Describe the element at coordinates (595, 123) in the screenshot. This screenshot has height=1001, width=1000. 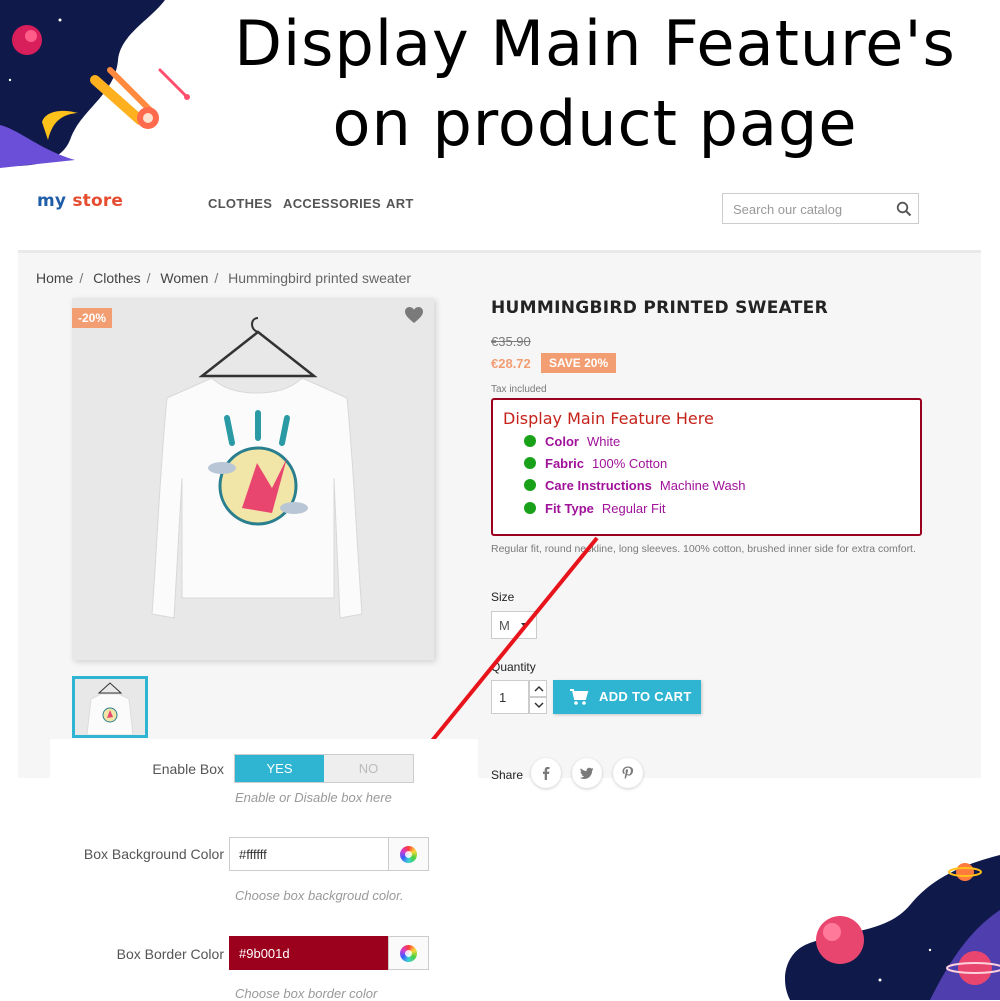
I see `banner-title-line2: on product page` at that location.